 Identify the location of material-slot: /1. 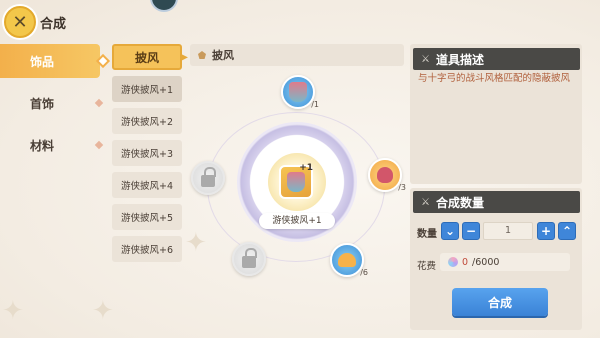
(300, 92).